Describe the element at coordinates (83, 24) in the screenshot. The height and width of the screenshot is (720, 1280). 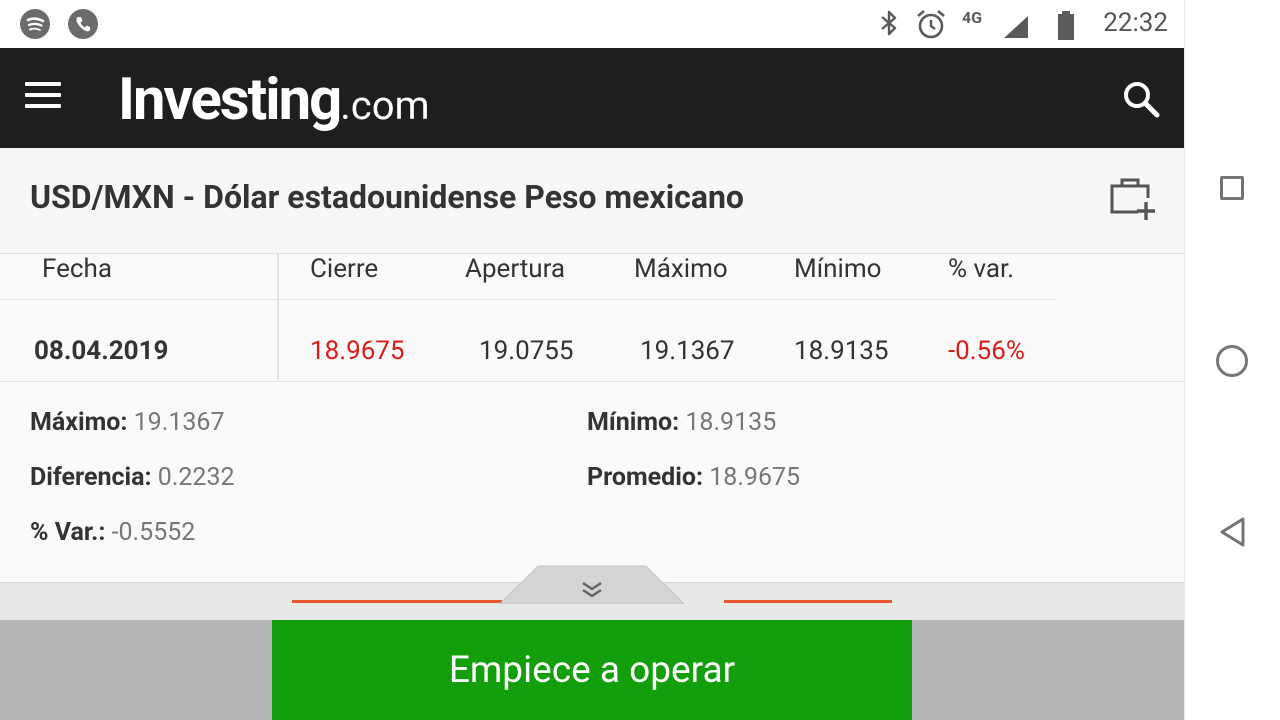
I see `phone-icon` at that location.